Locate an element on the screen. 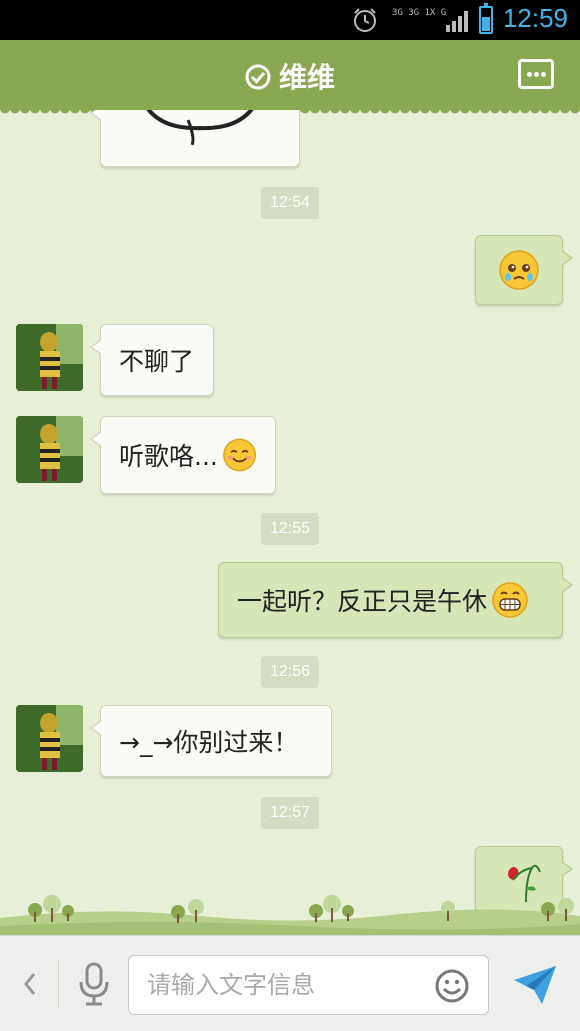 This screenshot has height=1031, width=580. battery-icon is located at coordinates (486, 18).